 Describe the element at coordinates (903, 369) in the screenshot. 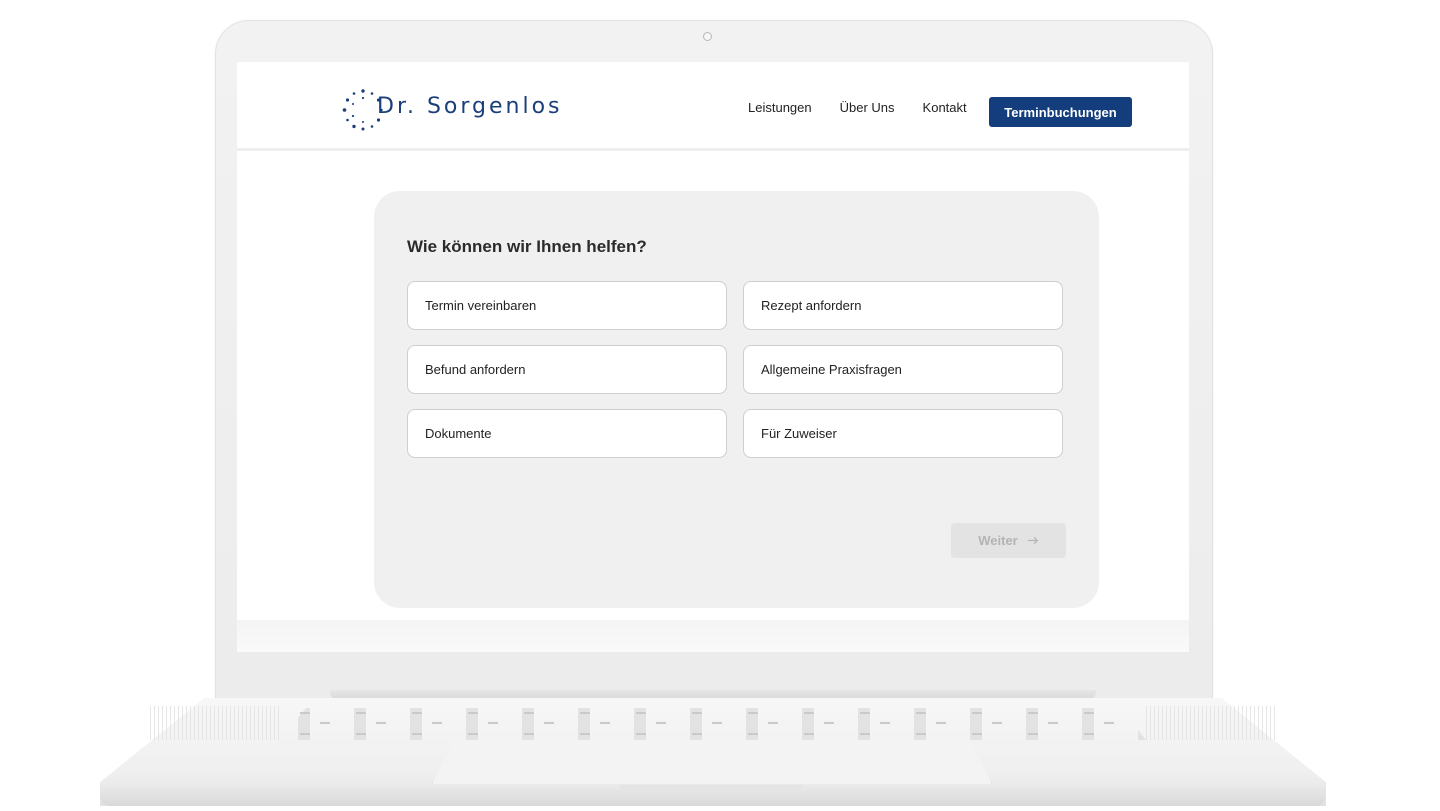

I see `option-allgemeine-praxisfragen: Allgemeine Praxisfragen` at that location.